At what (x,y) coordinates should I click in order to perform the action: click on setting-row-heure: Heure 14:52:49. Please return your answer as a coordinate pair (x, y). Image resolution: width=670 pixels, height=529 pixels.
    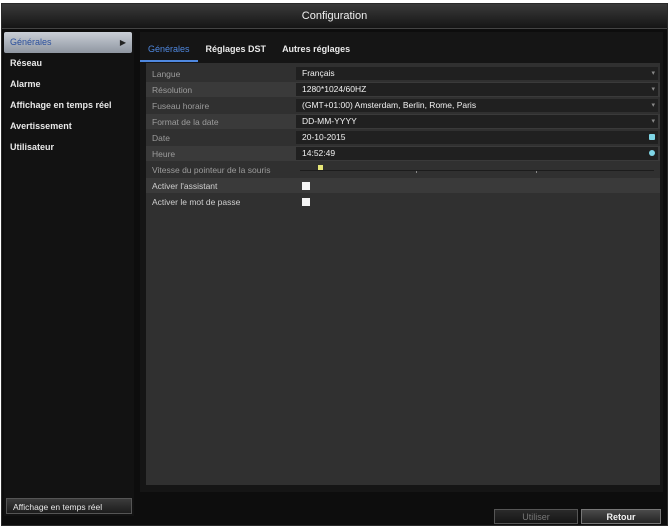
    Looking at the image, I should click on (403, 153).